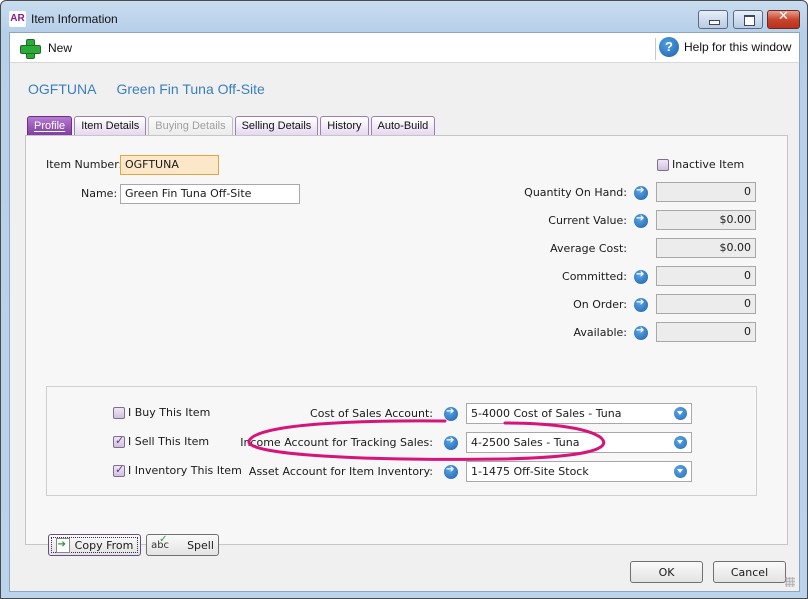  I want to click on cancel-button: Cancel, so click(749, 572).